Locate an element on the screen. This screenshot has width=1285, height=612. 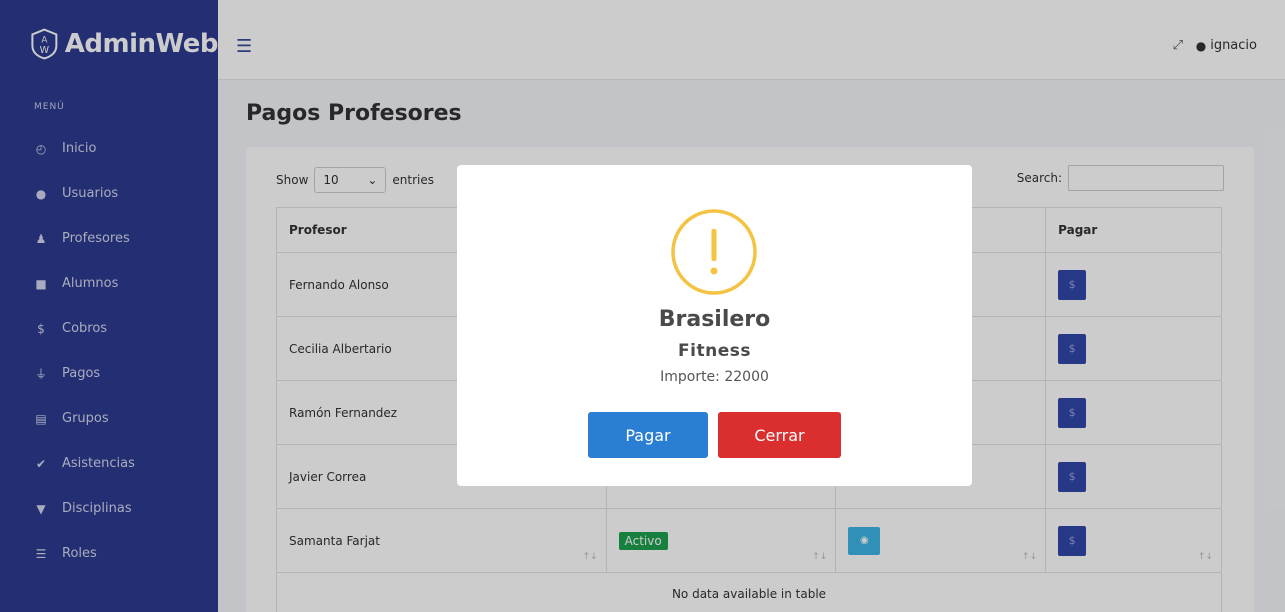
amount-value: 22000 is located at coordinates (746, 377).